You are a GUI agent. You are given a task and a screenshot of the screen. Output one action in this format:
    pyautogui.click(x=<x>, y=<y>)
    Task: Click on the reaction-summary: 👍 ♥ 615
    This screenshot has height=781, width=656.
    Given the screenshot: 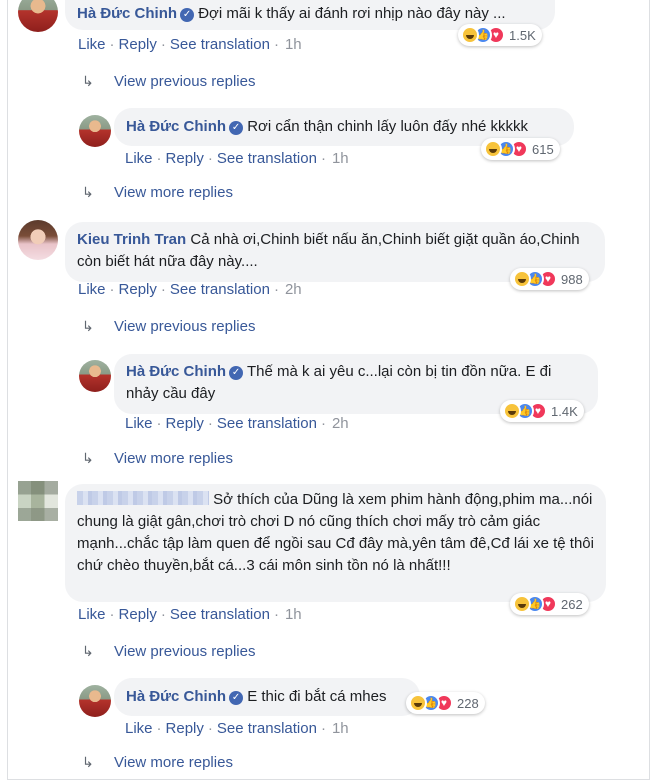 What is the action you would take?
    pyautogui.click(x=520, y=149)
    